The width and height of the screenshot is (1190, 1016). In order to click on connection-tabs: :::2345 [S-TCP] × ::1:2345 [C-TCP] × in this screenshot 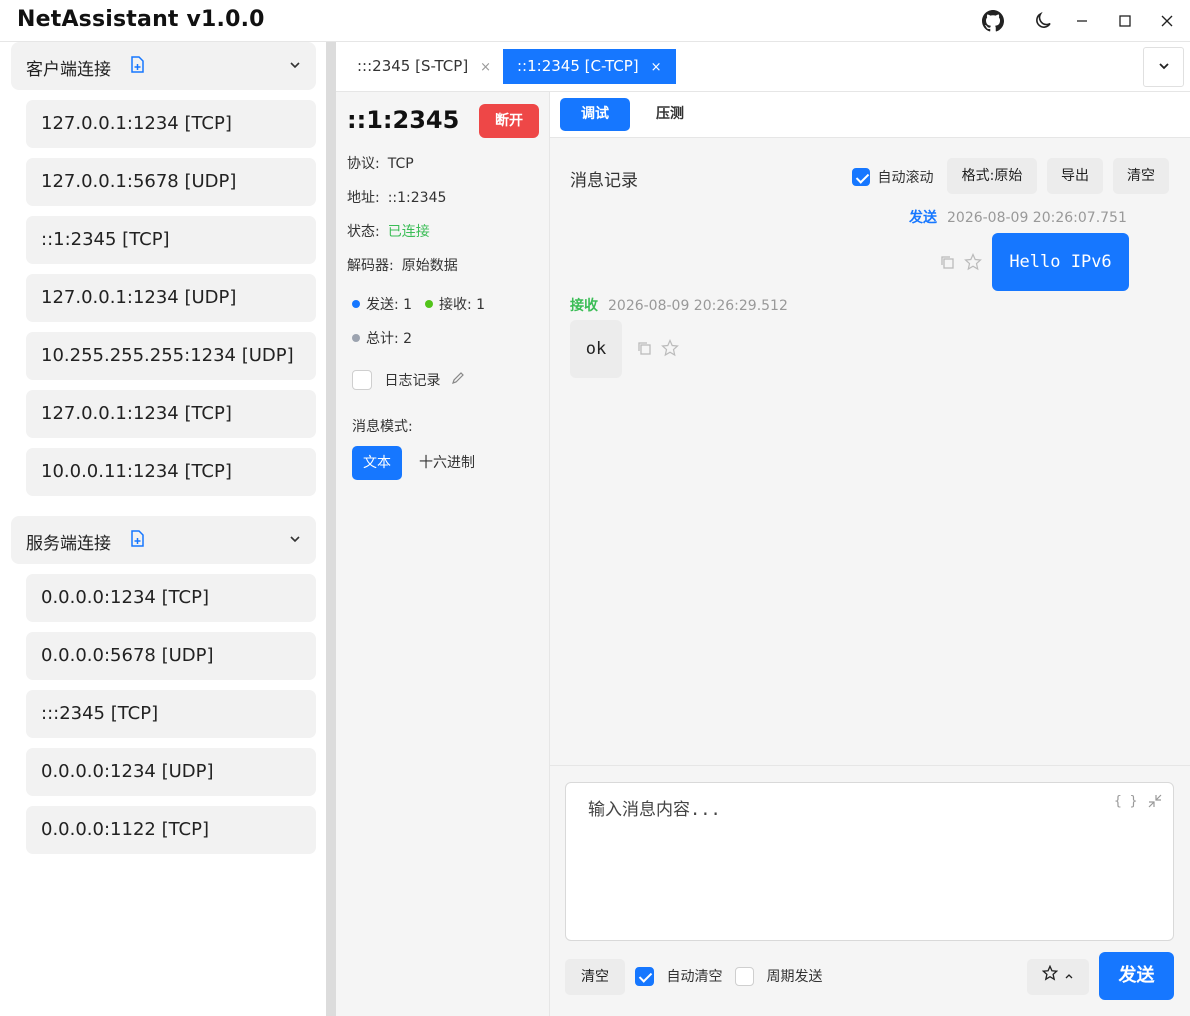, I will do `click(763, 67)`.